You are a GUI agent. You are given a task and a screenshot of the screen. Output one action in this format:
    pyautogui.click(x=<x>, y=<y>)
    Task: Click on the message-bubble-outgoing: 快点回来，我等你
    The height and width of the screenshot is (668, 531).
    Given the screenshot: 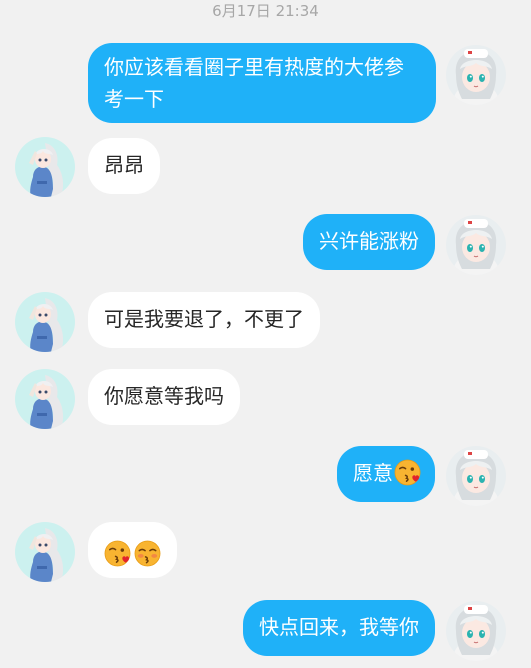 What is the action you would take?
    pyautogui.click(x=339, y=628)
    